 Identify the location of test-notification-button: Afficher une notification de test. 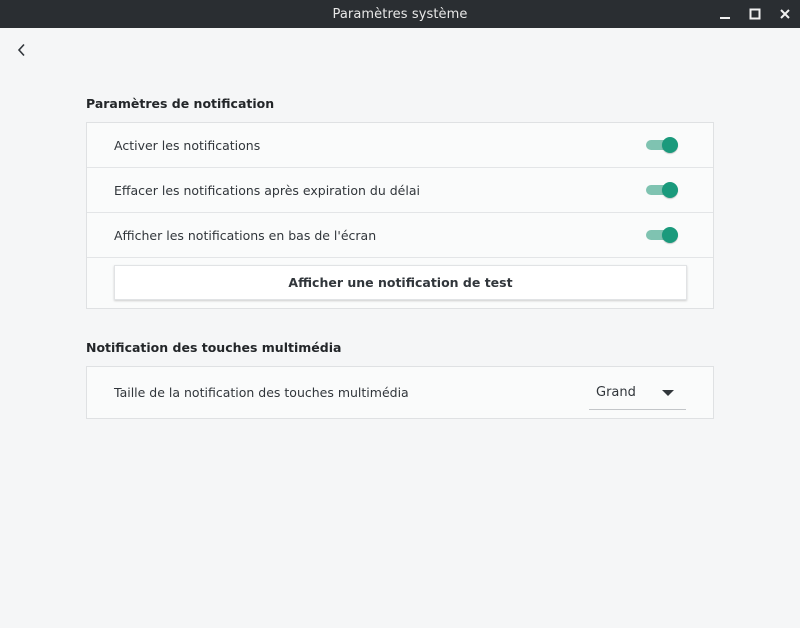
(400, 282).